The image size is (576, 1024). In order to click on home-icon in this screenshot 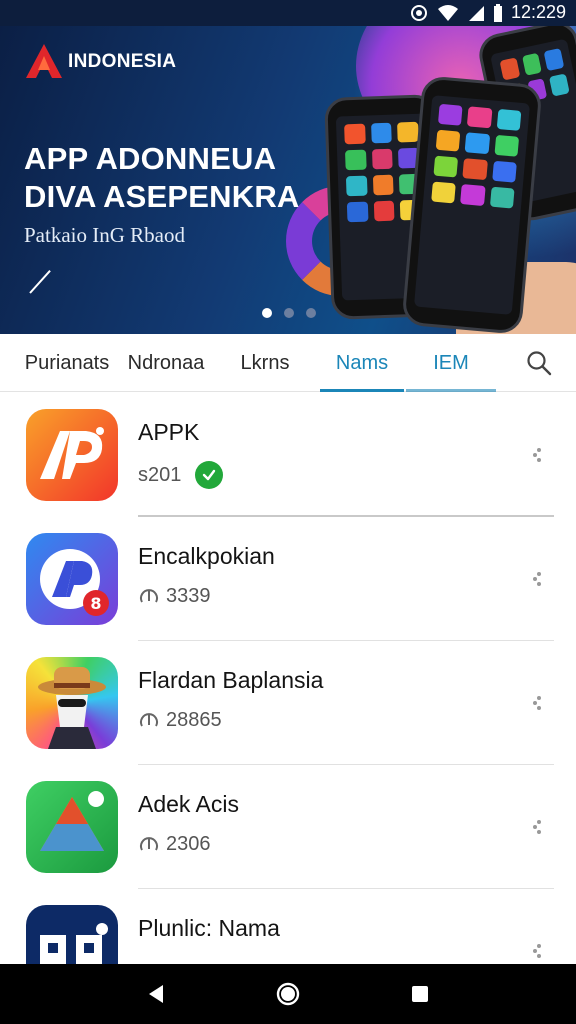, I will do `click(288, 994)`.